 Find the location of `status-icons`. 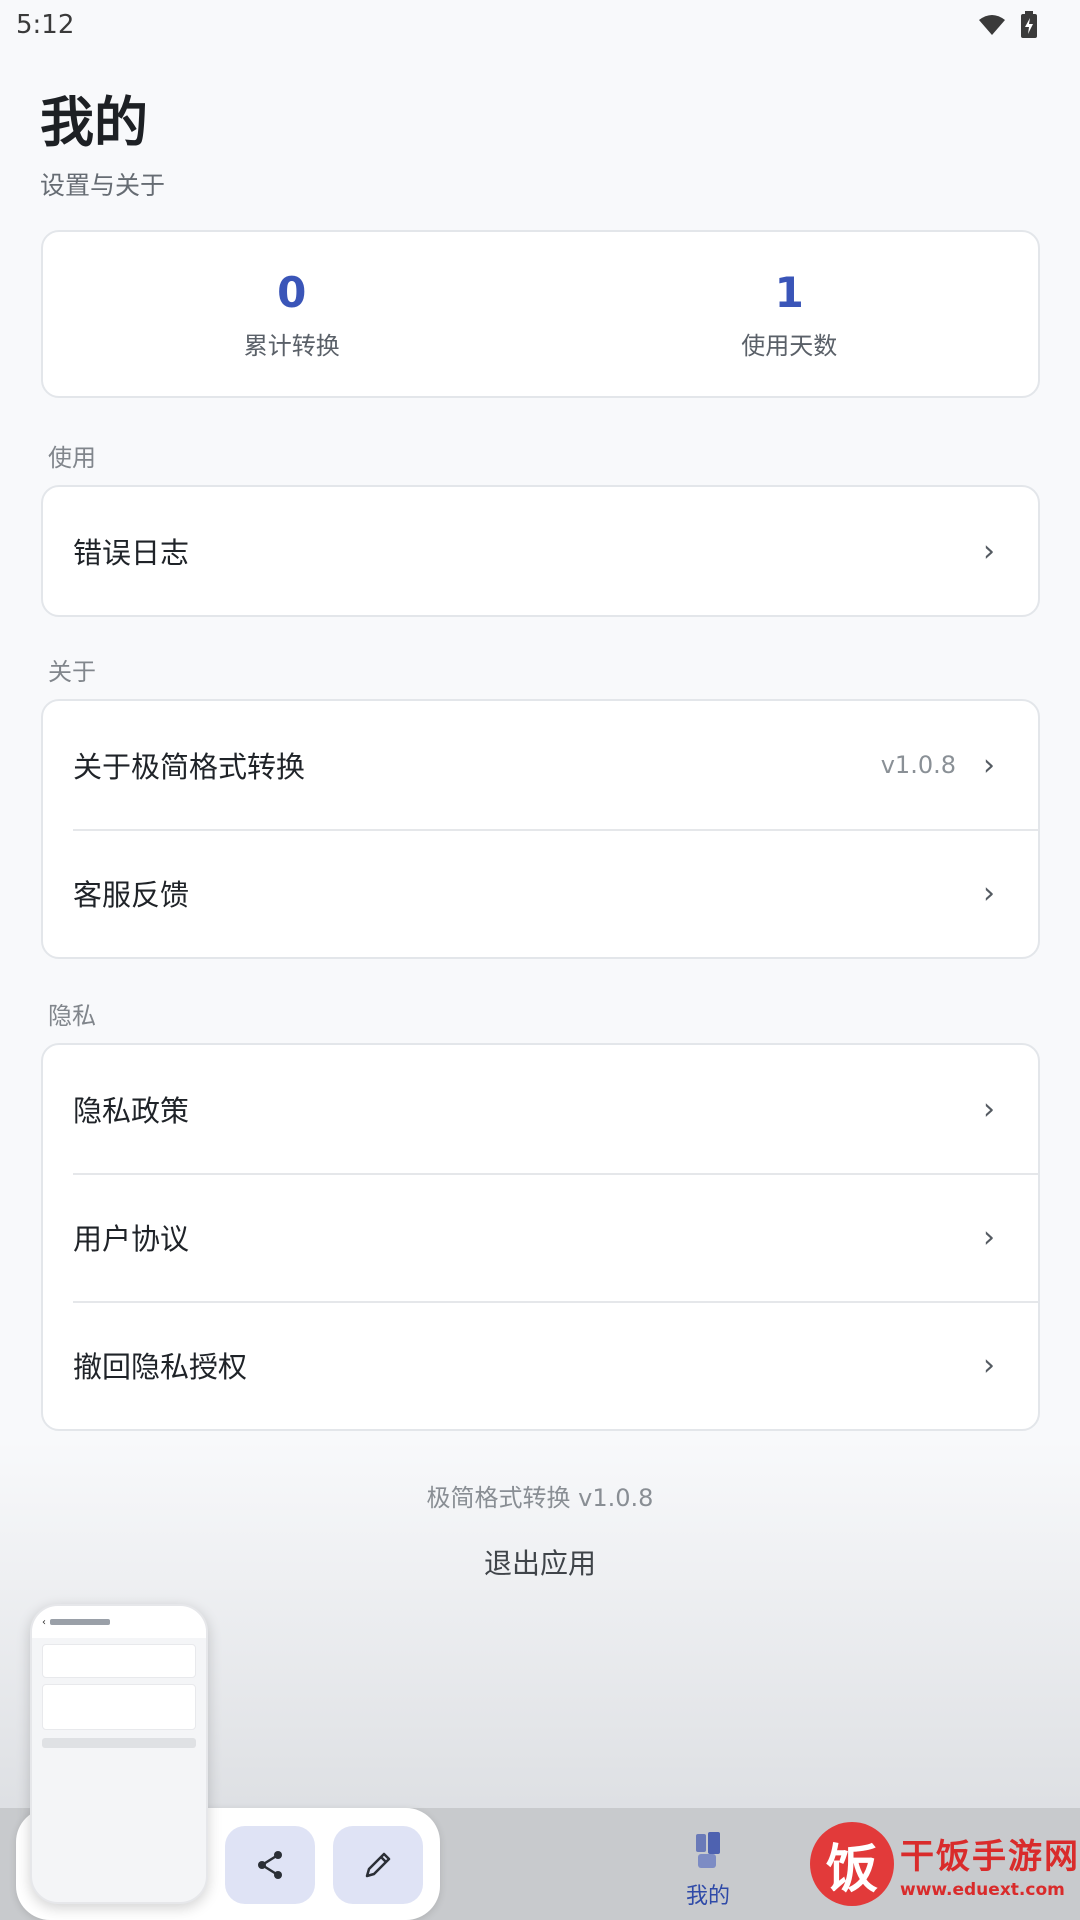

status-icons is located at coordinates (1008, 25).